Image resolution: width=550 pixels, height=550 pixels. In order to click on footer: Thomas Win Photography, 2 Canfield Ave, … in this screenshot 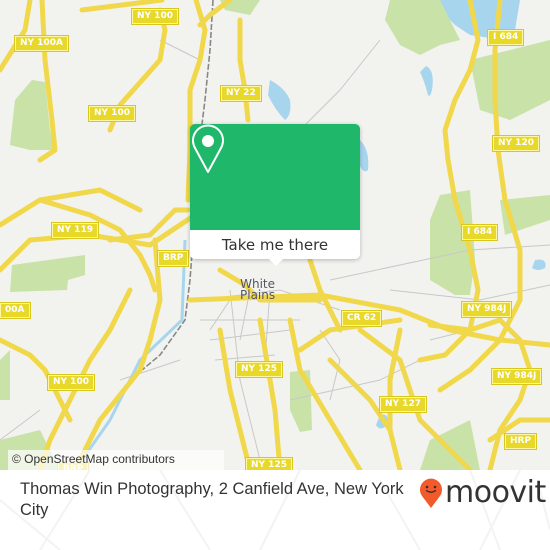, I will do `click(275, 510)`.